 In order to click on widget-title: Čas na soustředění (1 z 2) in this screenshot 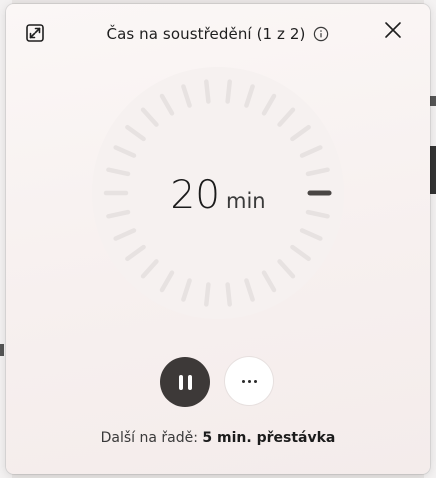, I will do `click(206, 34)`.